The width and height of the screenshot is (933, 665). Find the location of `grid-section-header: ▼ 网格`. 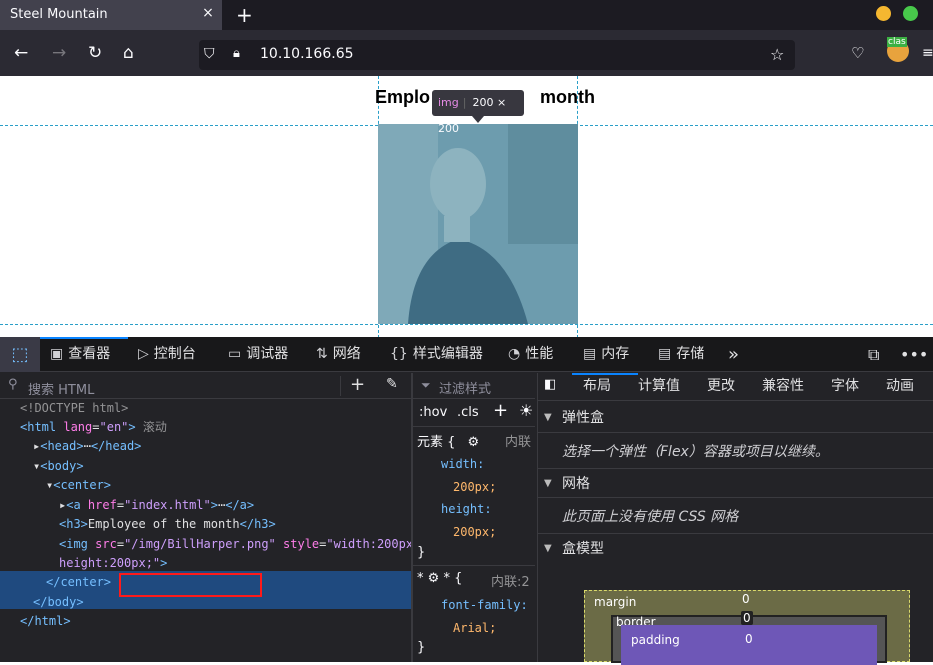

grid-section-header: ▼ 网格 is located at coordinates (735, 483).